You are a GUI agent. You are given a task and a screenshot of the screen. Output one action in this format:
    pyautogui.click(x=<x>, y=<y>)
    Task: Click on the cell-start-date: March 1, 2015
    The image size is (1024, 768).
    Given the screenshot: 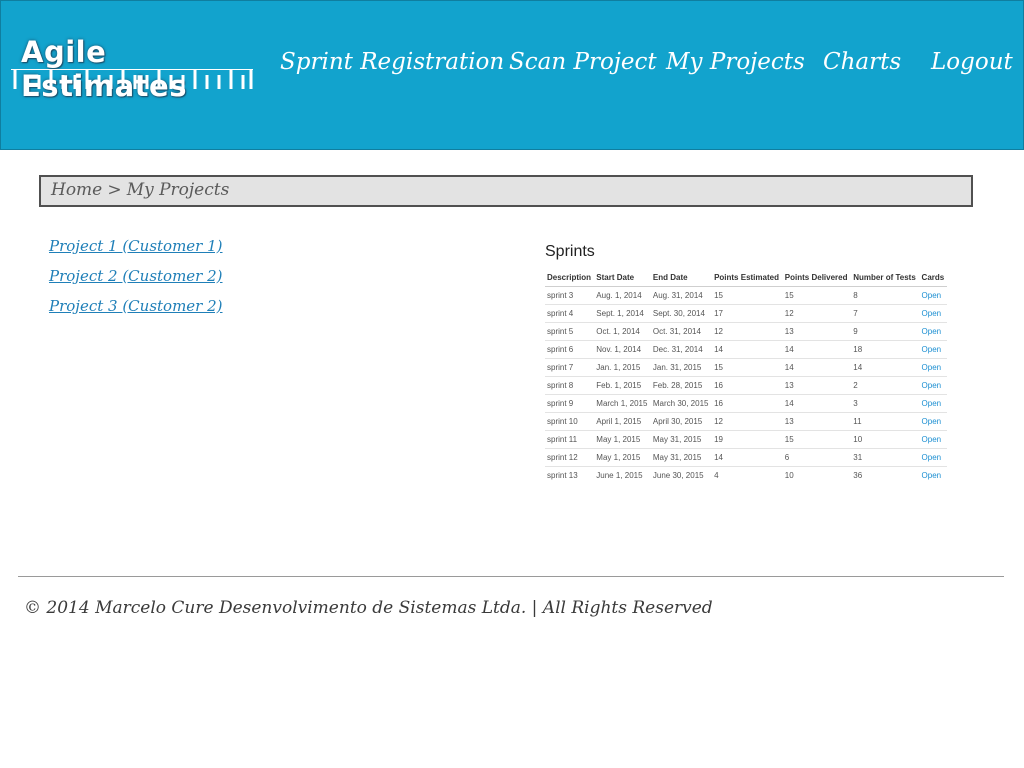 What is the action you would take?
    pyautogui.click(x=622, y=403)
    